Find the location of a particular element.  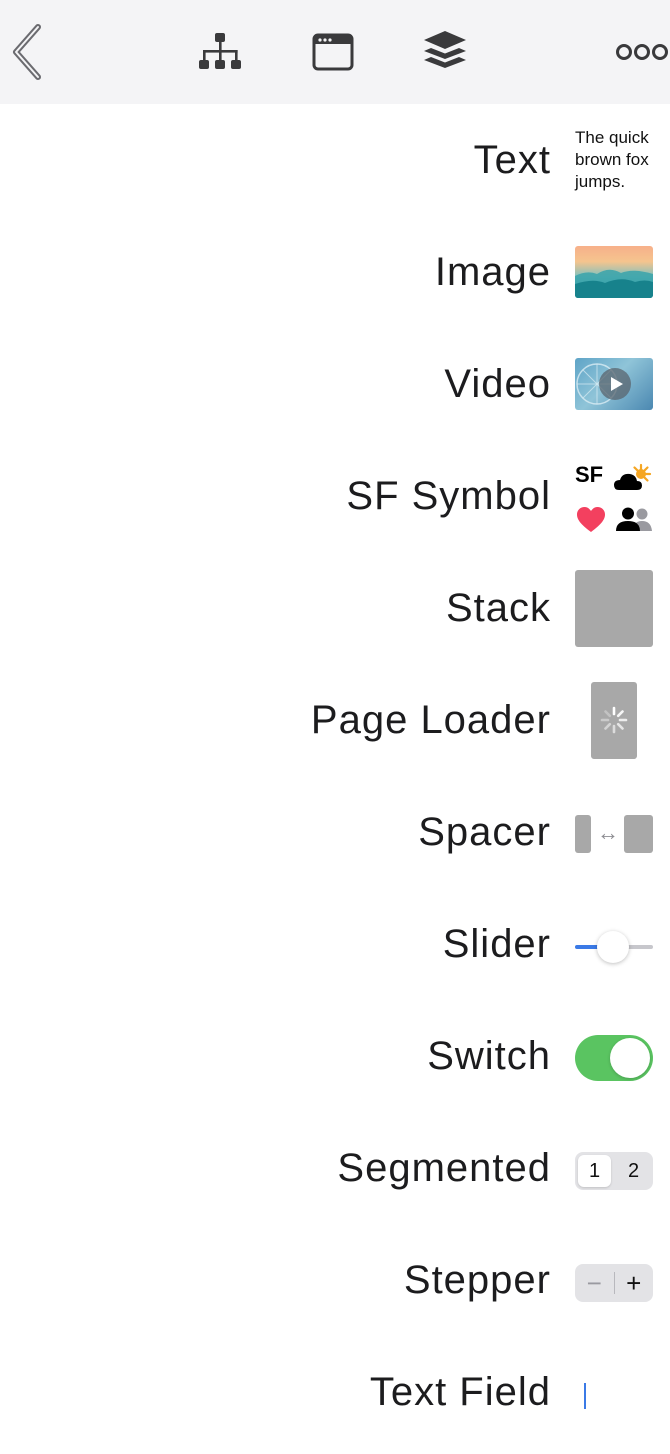

image-preview is located at coordinates (614, 272).